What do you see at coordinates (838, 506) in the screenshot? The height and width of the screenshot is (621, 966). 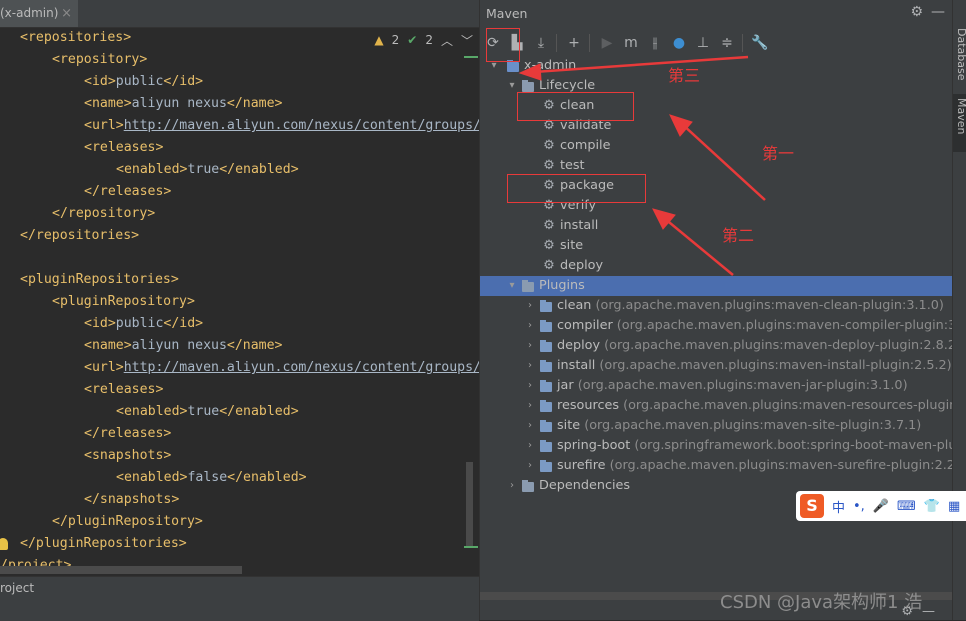 I see `ime-chinese-mode: 中` at bounding box center [838, 506].